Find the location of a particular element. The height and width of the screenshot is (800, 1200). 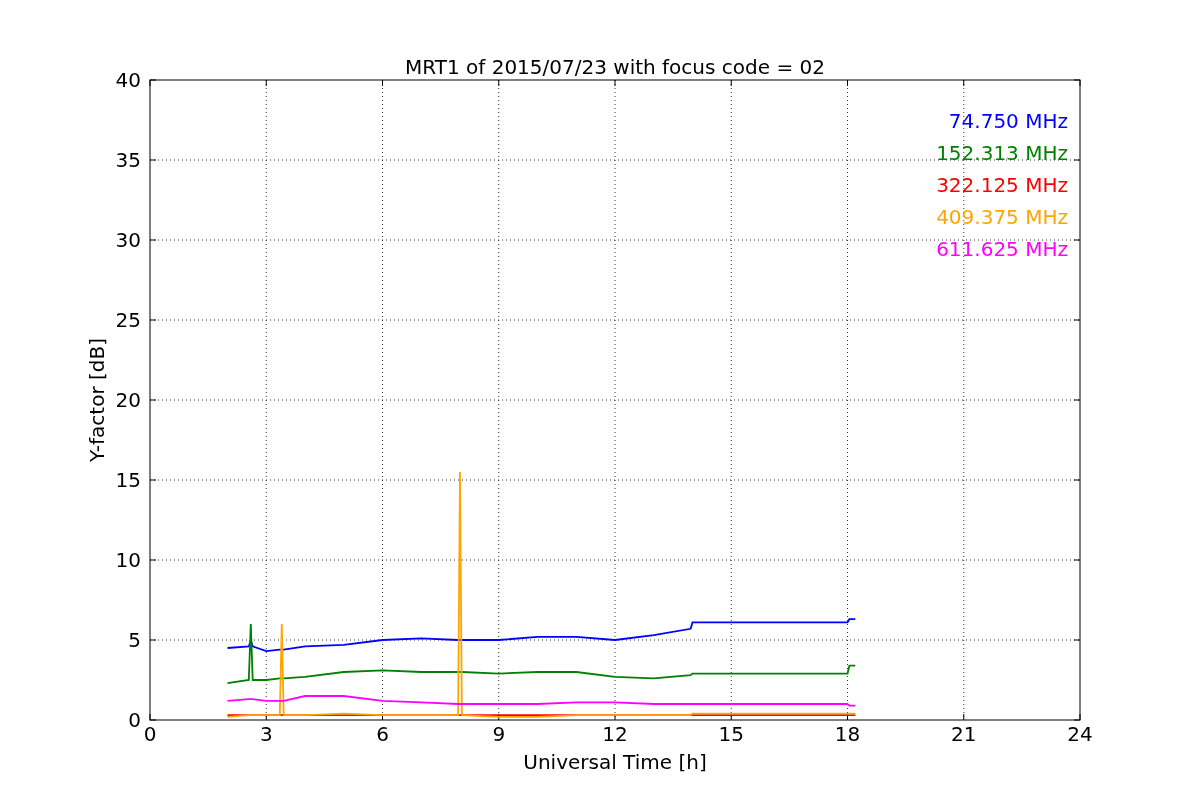

tick-label: 40 is located at coordinates (128, 80).